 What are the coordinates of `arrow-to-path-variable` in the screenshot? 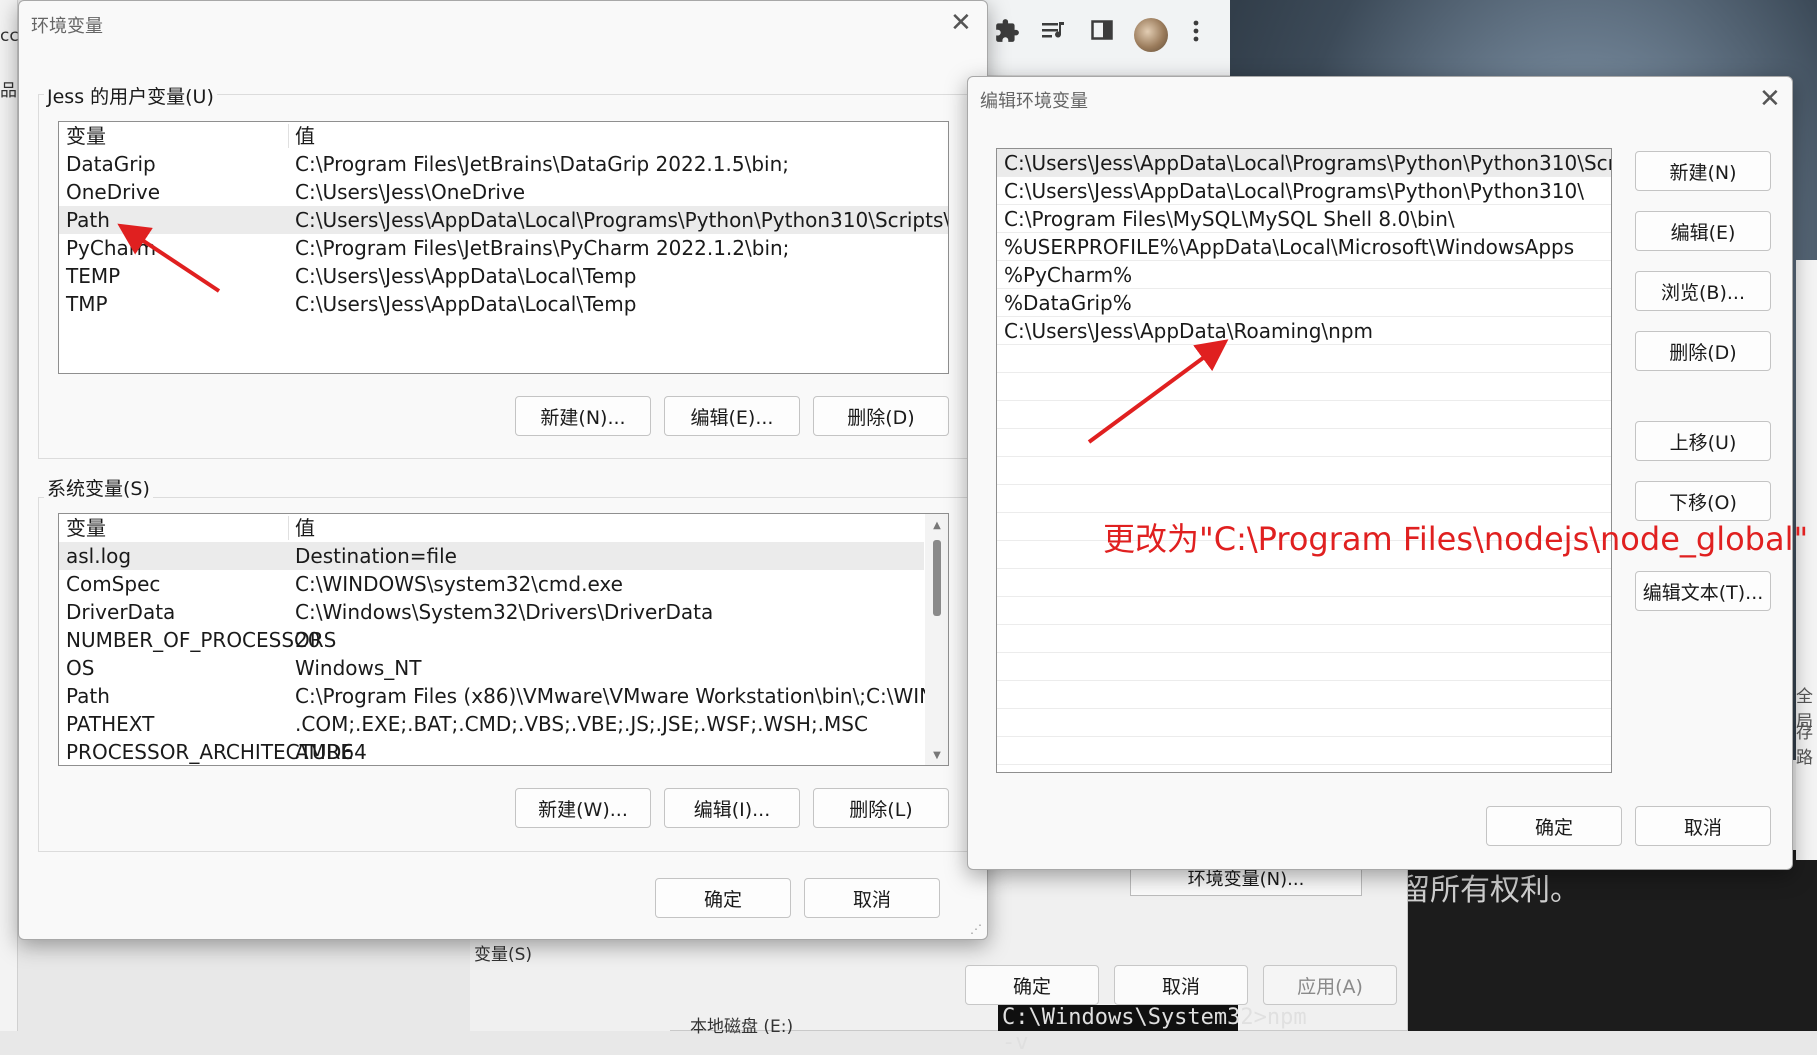 It's located at (169, 258).